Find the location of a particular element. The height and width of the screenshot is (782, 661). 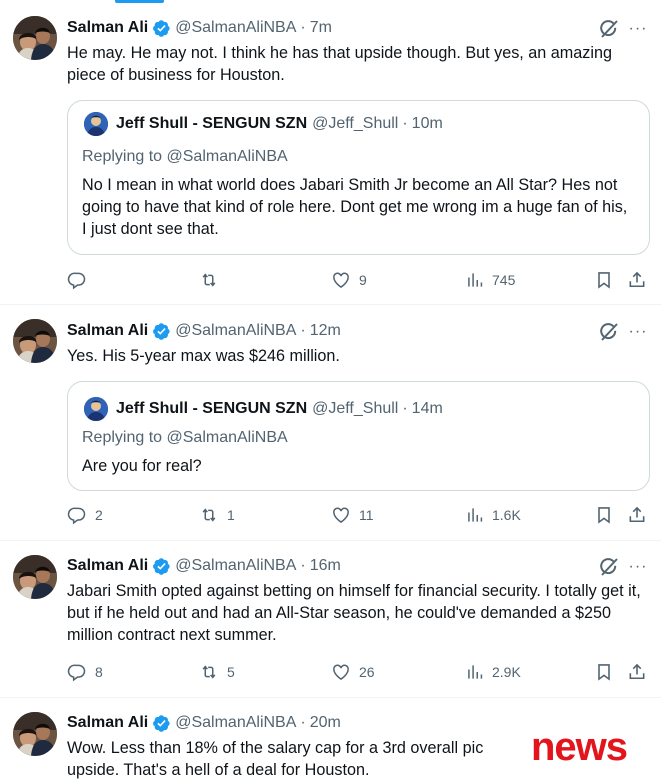

action-bar: 9 745 is located at coordinates (358, 280).